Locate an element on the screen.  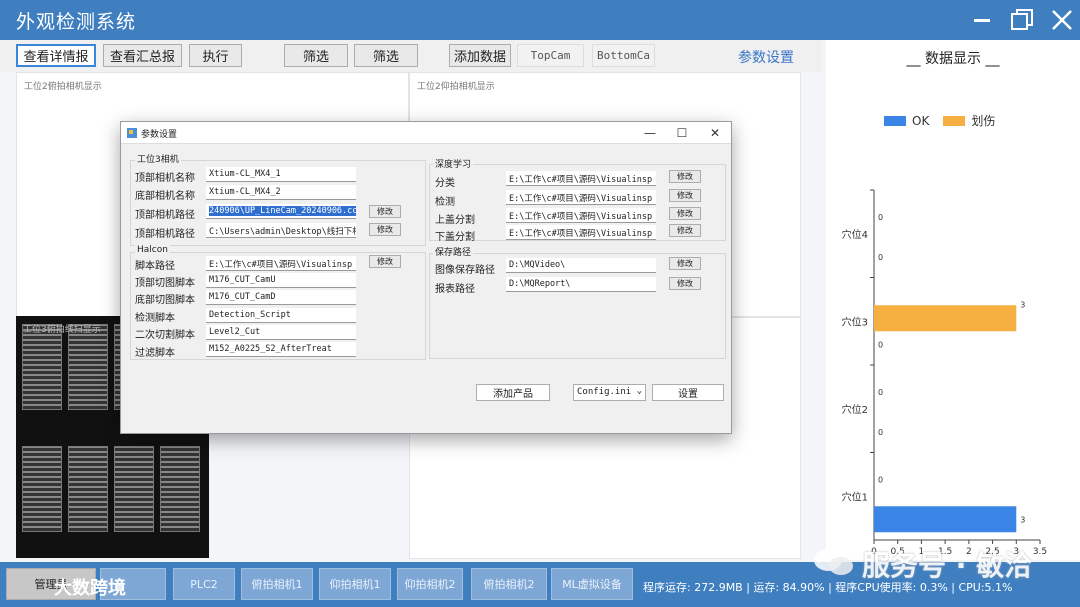
view-summary-button: 查看汇总报 is located at coordinates (142, 55).